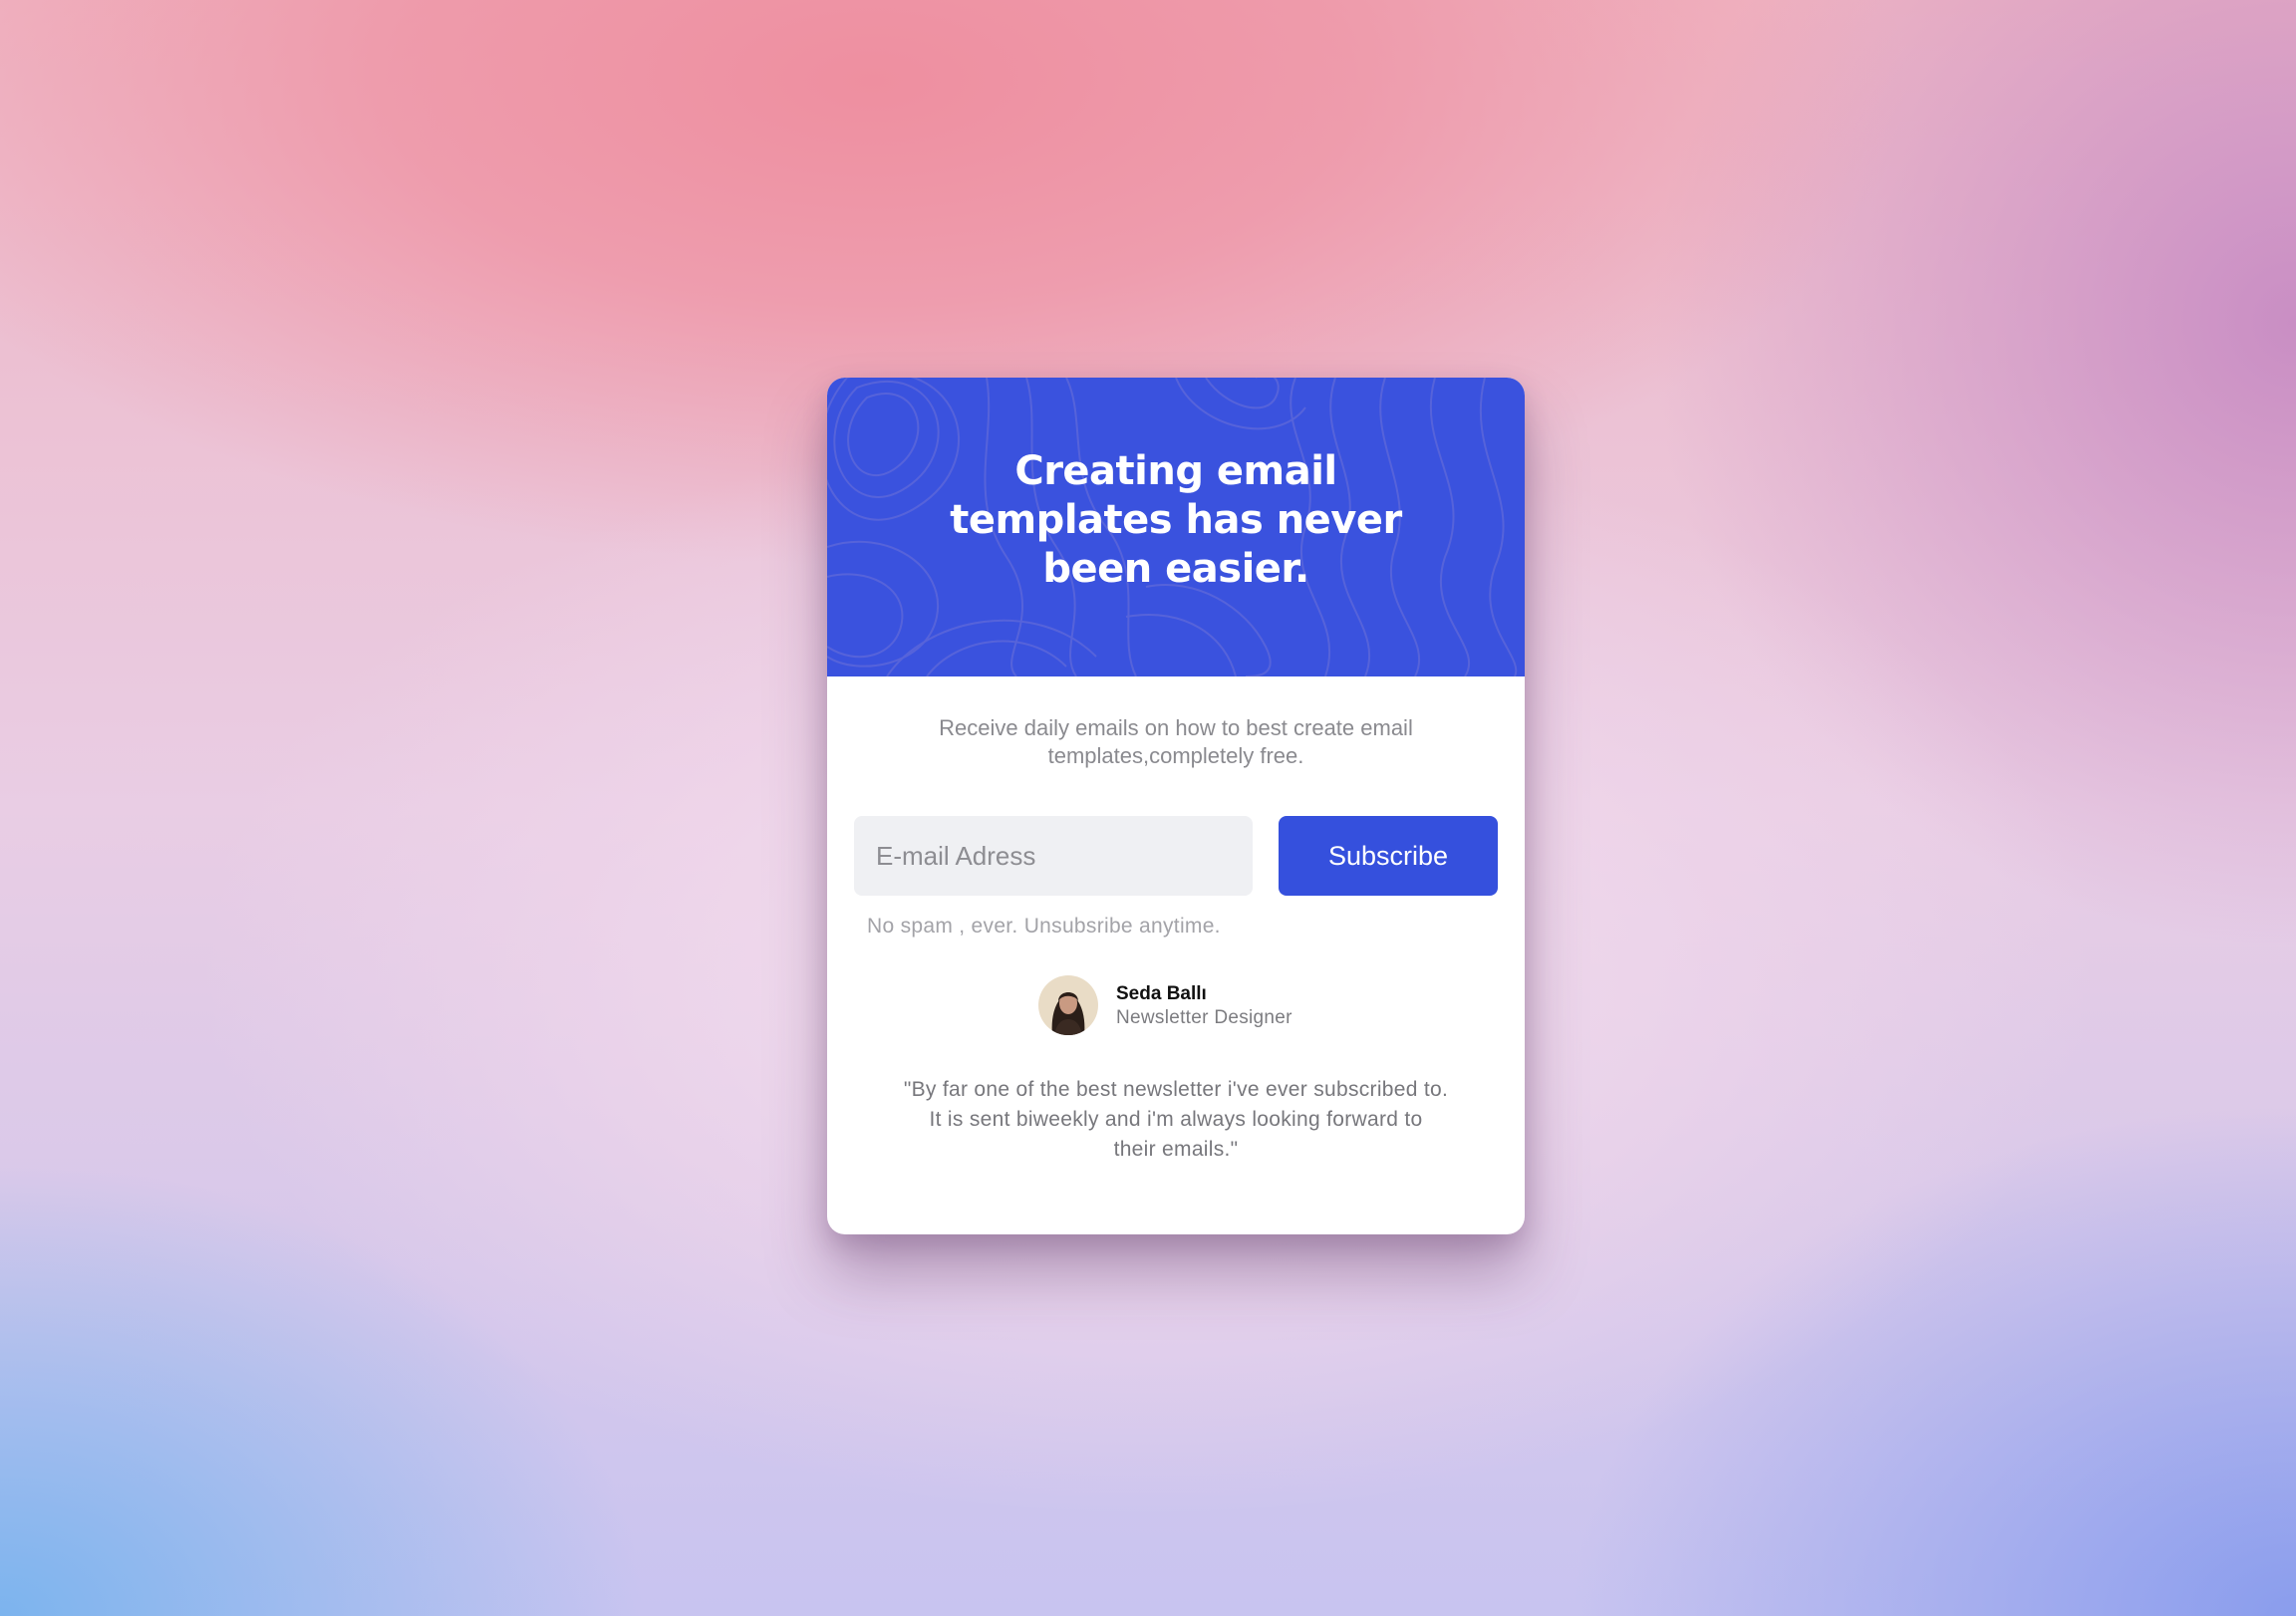 This screenshot has height=1616, width=2296. I want to click on headline-line-2: templates has never, so click(1176, 520).